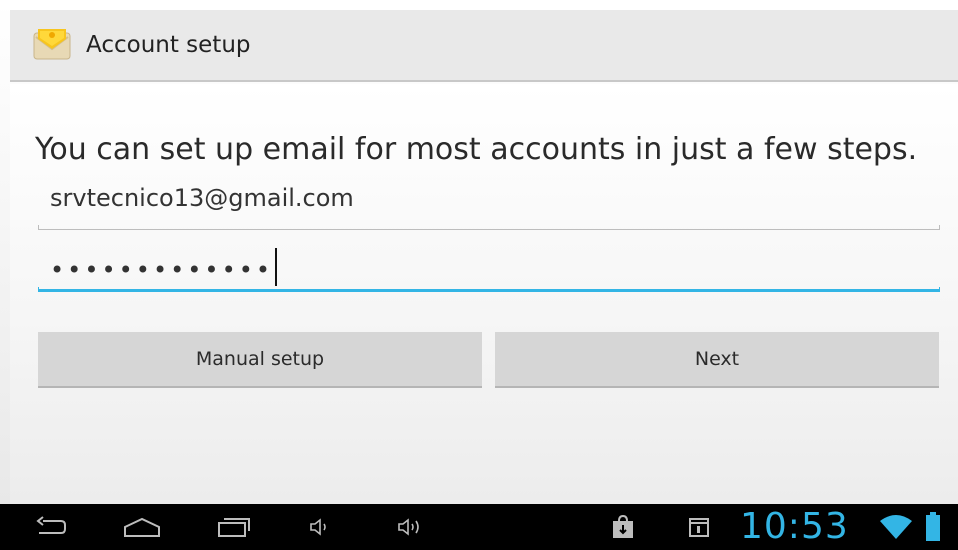  What do you see at coordinates (489, 227) in the screenshot?
I see `email-underline` at bounding box center [489, 227].